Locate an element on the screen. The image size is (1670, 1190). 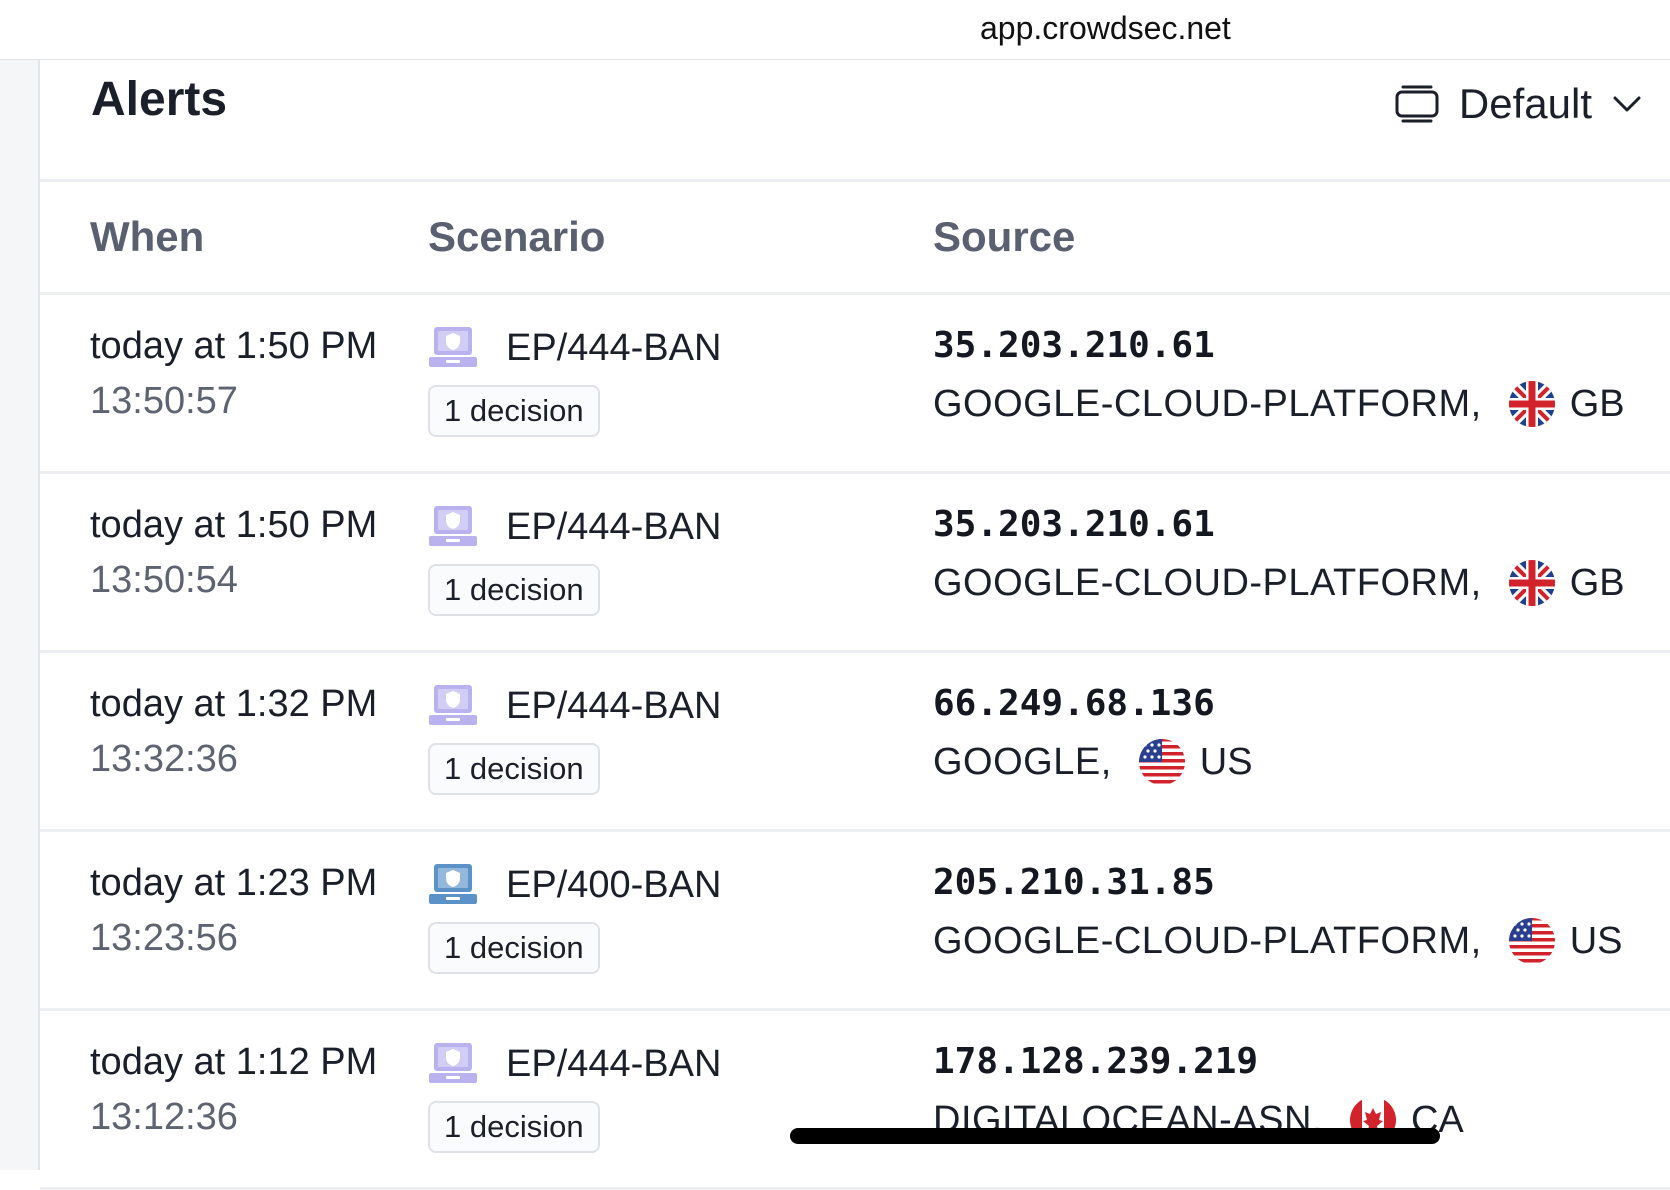
page-title: Alerts is located at coordinates (159, 99).